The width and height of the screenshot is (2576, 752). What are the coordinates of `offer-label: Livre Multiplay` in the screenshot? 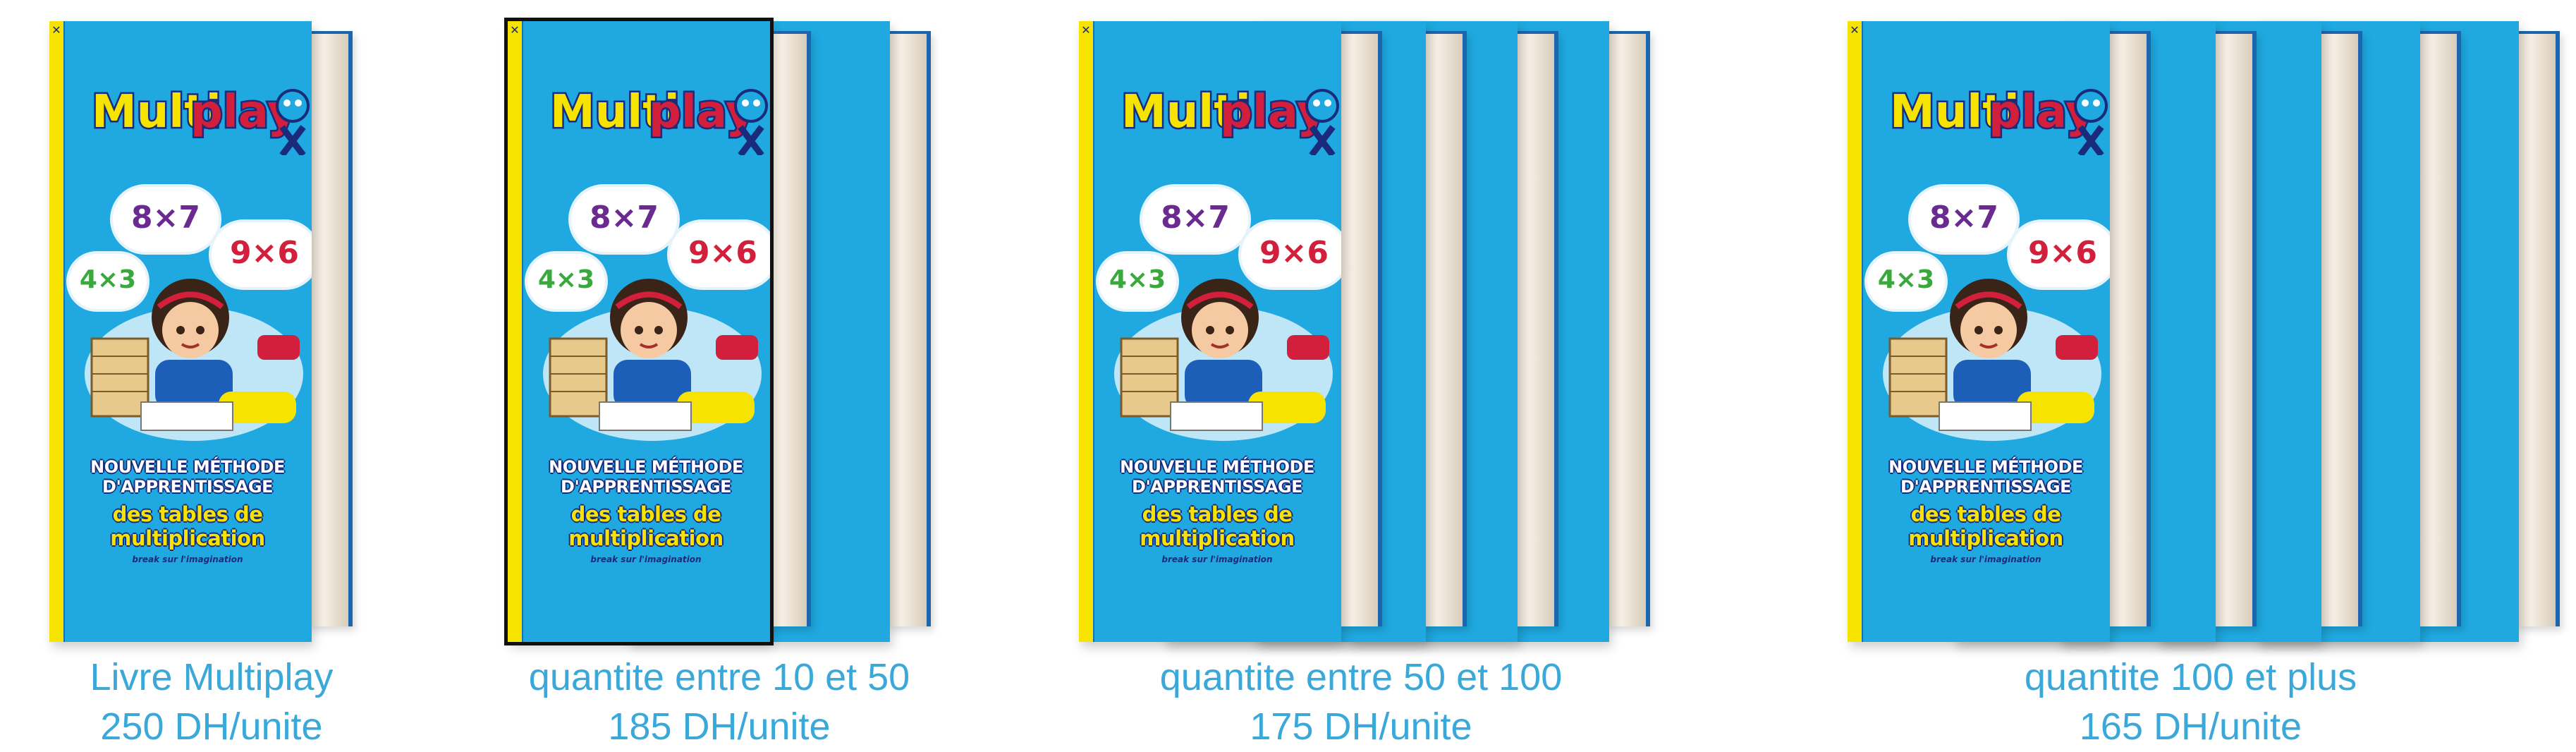 It's located at (212, 677).